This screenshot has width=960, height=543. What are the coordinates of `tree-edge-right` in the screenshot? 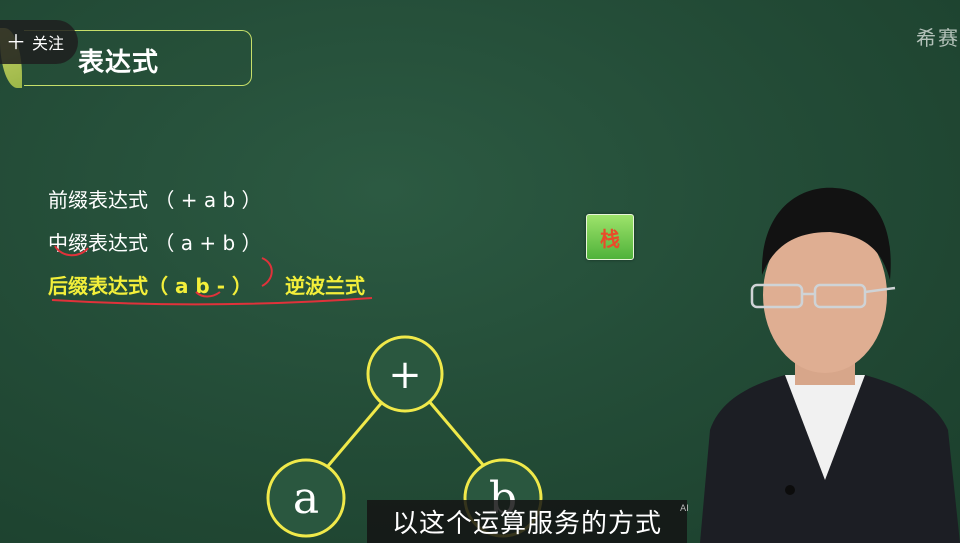 It's located at (456, 433).